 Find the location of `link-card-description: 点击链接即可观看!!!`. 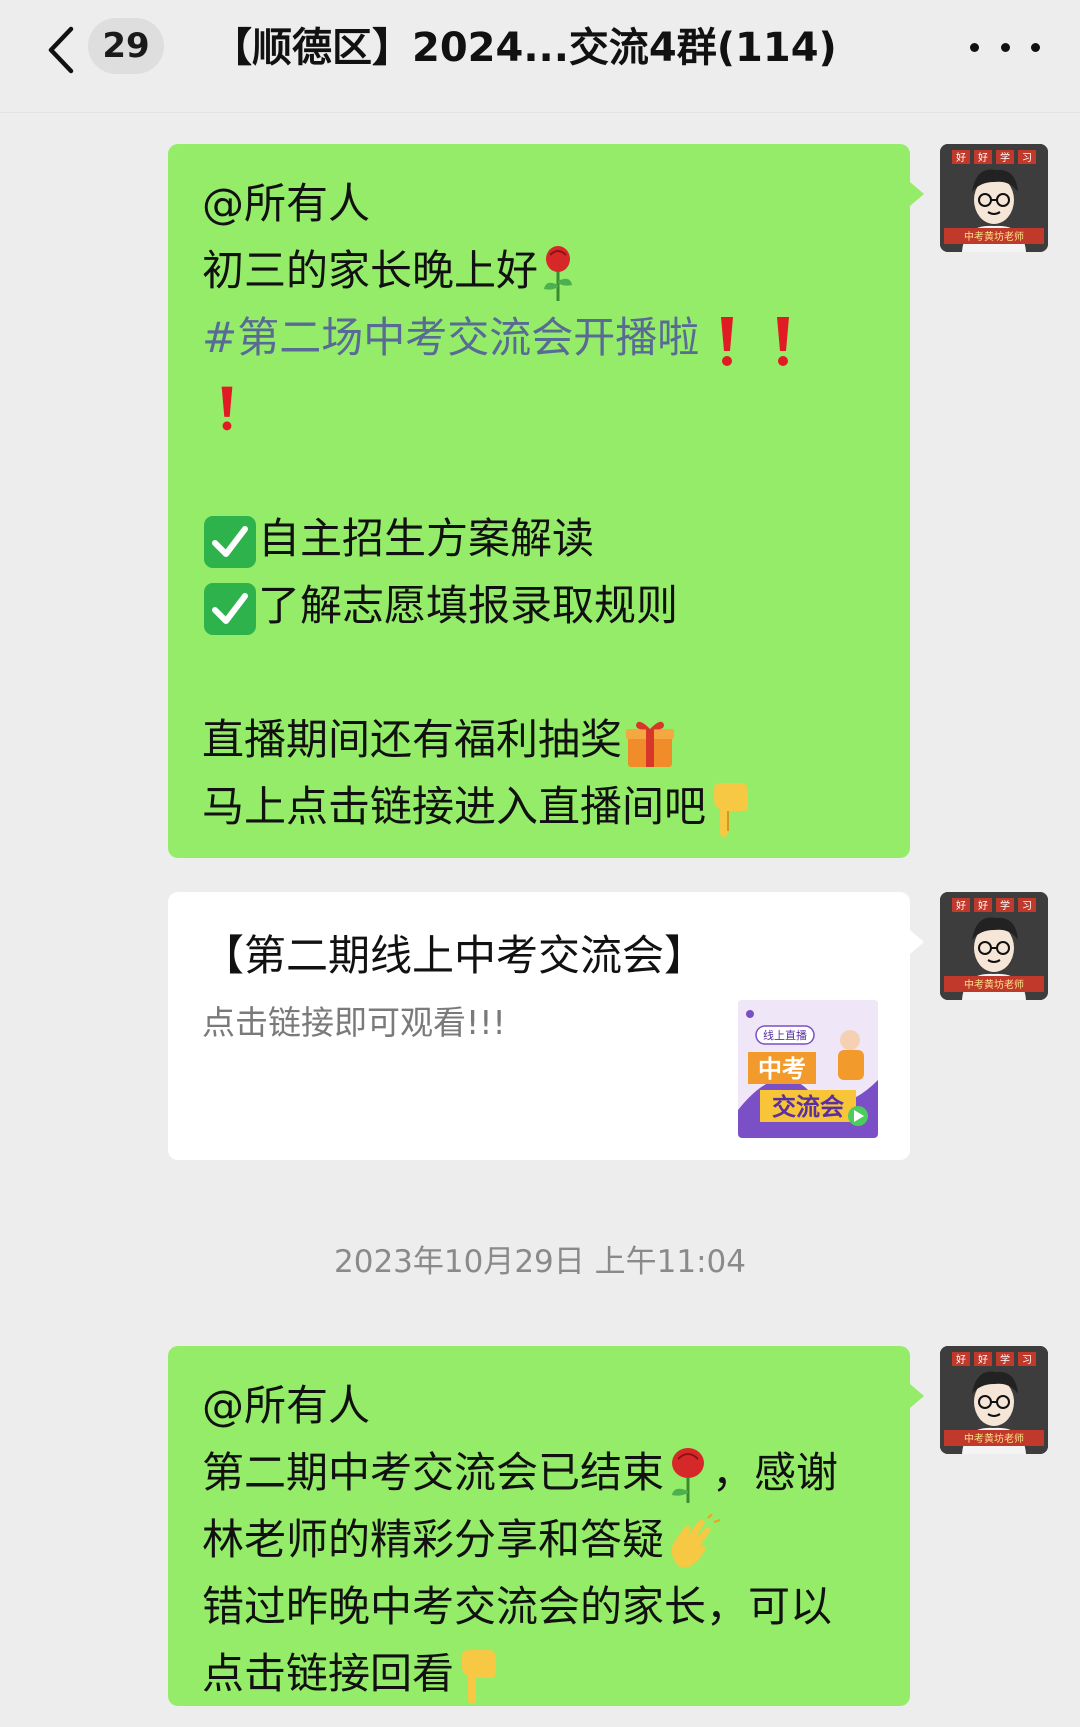

link-card-description: 点击链接即可观看!!! is located at coordinates (354, 1022).